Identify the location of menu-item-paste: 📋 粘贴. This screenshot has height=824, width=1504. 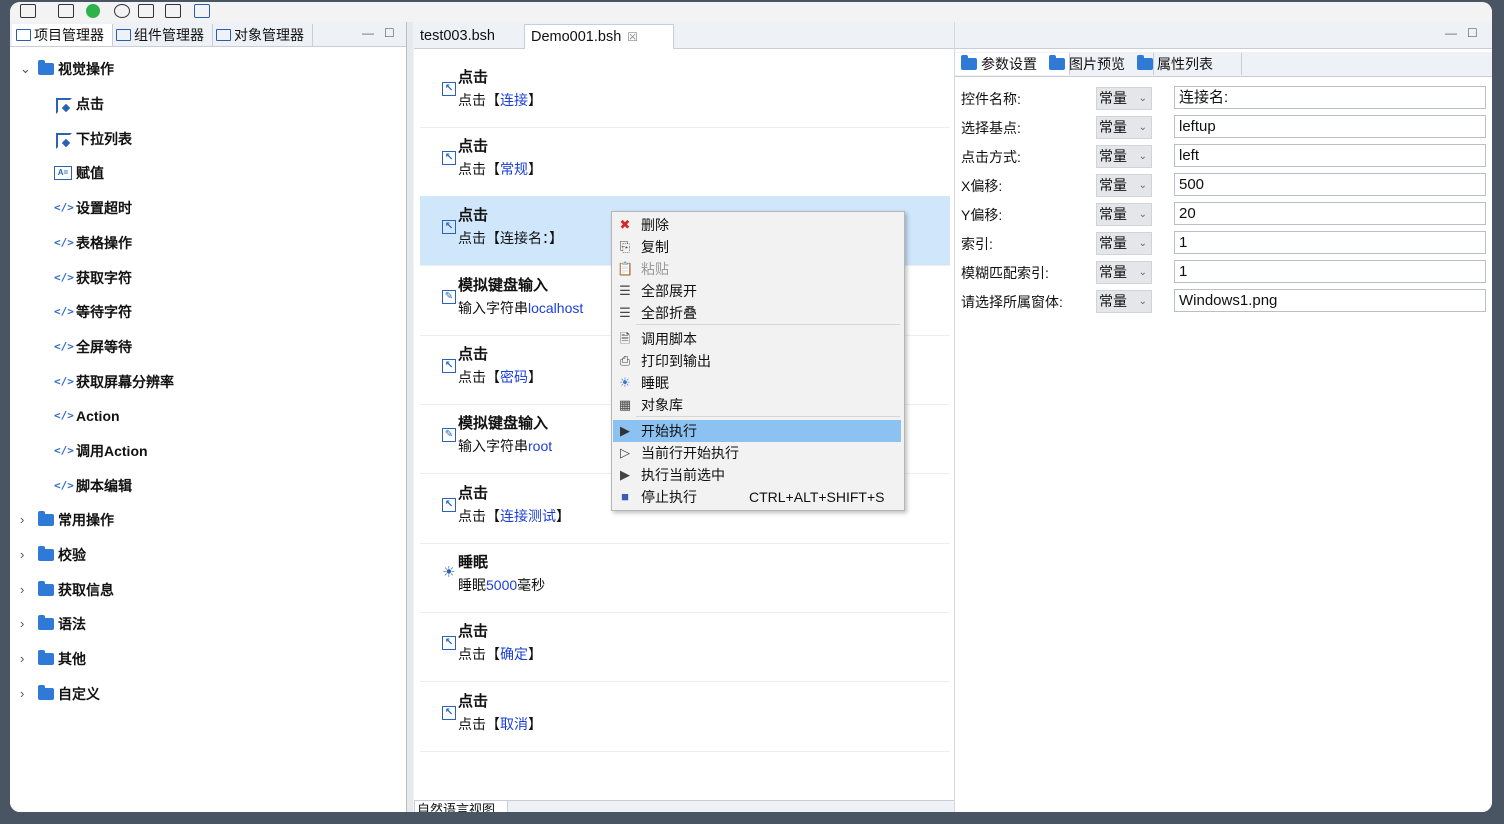
(757, 269).